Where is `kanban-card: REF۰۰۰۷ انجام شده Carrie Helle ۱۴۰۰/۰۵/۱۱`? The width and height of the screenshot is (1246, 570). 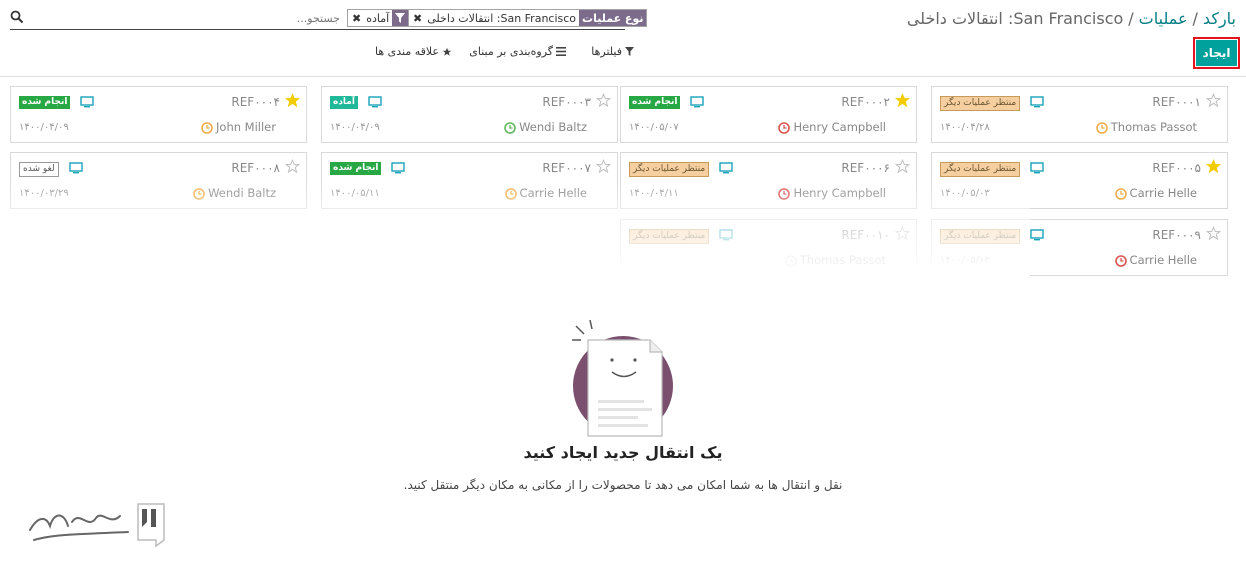
kanban-card: REF۰۰۰۷ انجام شده Carrie Helle ۱۴۰۰/۰۵/۱۱ is located at coordinates (469, 180).